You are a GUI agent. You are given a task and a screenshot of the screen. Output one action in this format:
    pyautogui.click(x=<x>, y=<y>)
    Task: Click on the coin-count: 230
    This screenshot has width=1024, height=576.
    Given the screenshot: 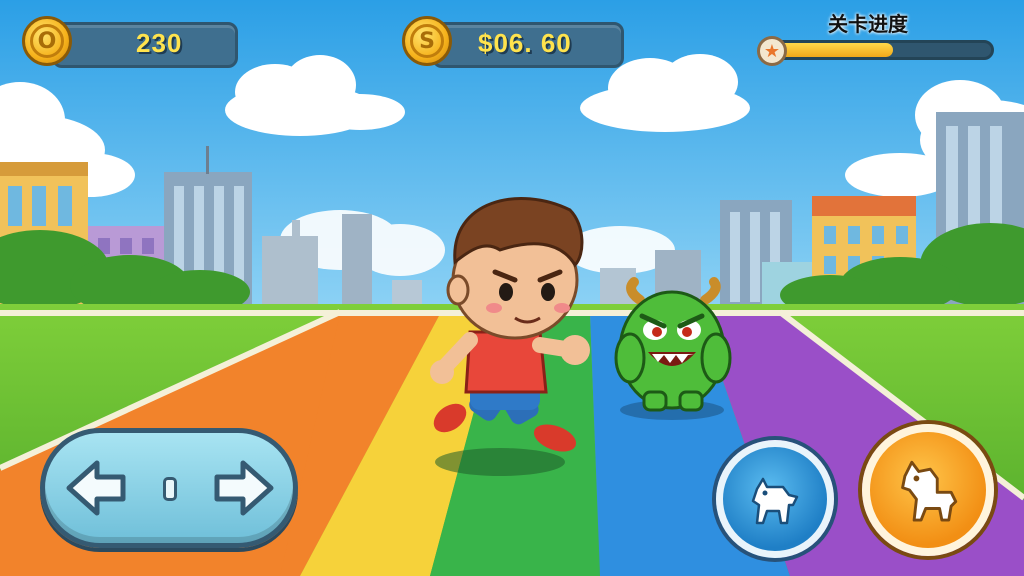 What is the action you would take?
    pyautogui.click(x=159, y=43)
    